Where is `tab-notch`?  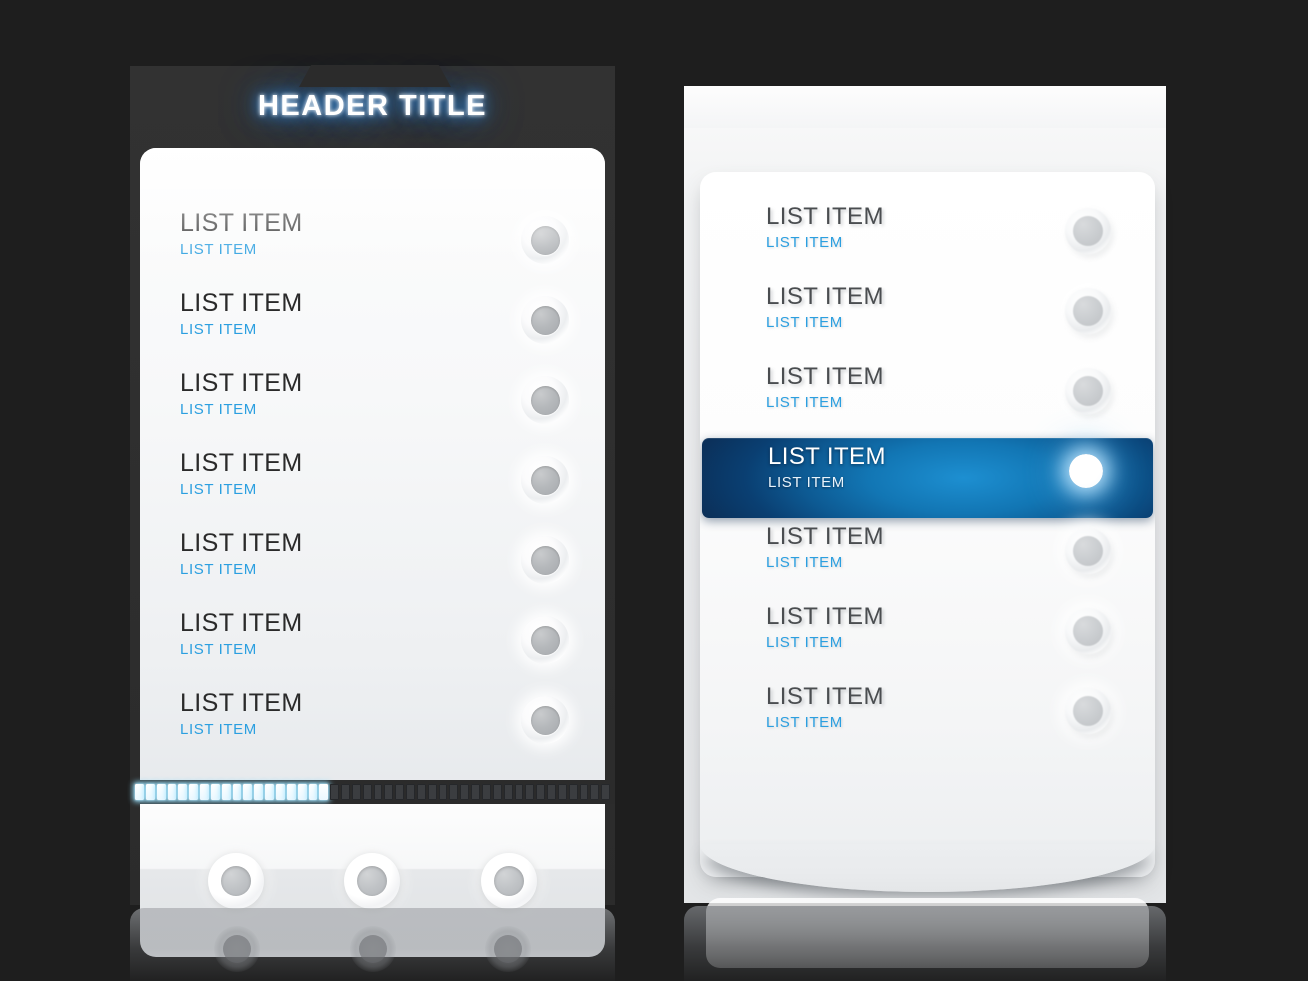
tab-notch is located at coordinates (375, 76).